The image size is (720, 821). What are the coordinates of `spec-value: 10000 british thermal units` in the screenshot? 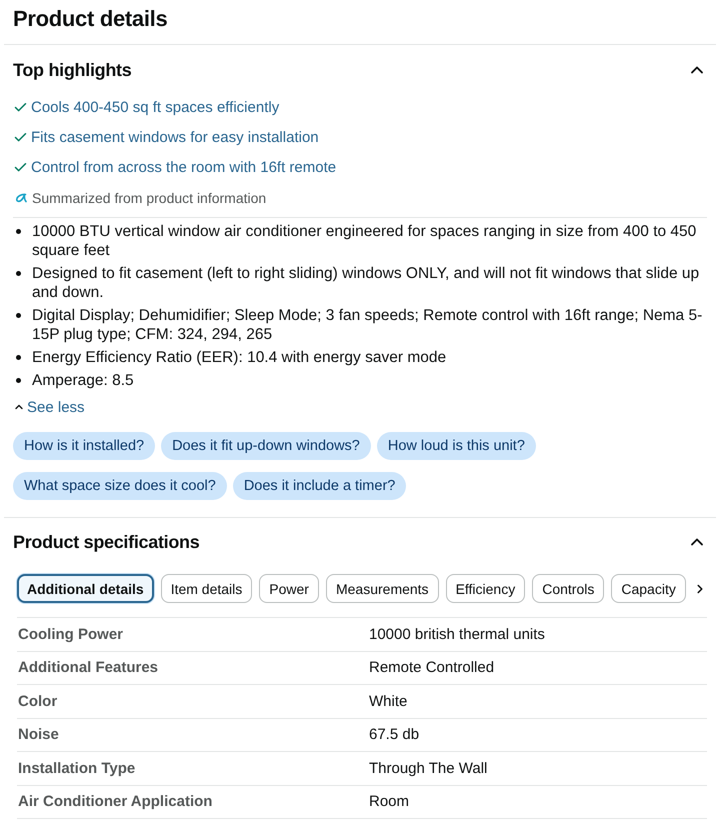 It's located at (457, 634).